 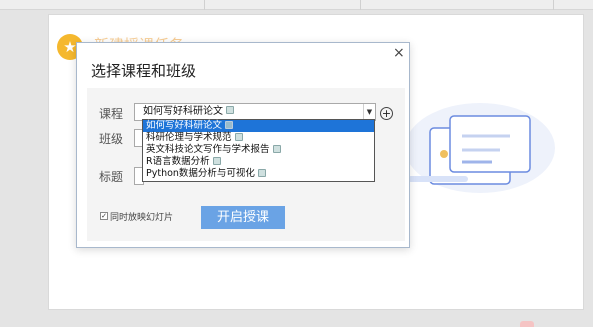 What do you see at coordinates (141, 216) in the screenshot?
I see `sync-slides-label: 同时放映幻灯片` at bounding box center [141, 216].